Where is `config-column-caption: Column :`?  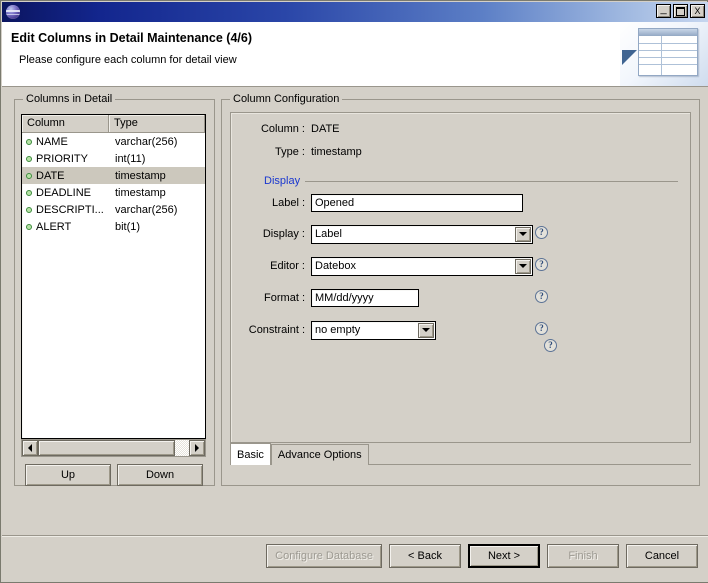
config-column-caption: Column : is located at coordinates (282, 129).